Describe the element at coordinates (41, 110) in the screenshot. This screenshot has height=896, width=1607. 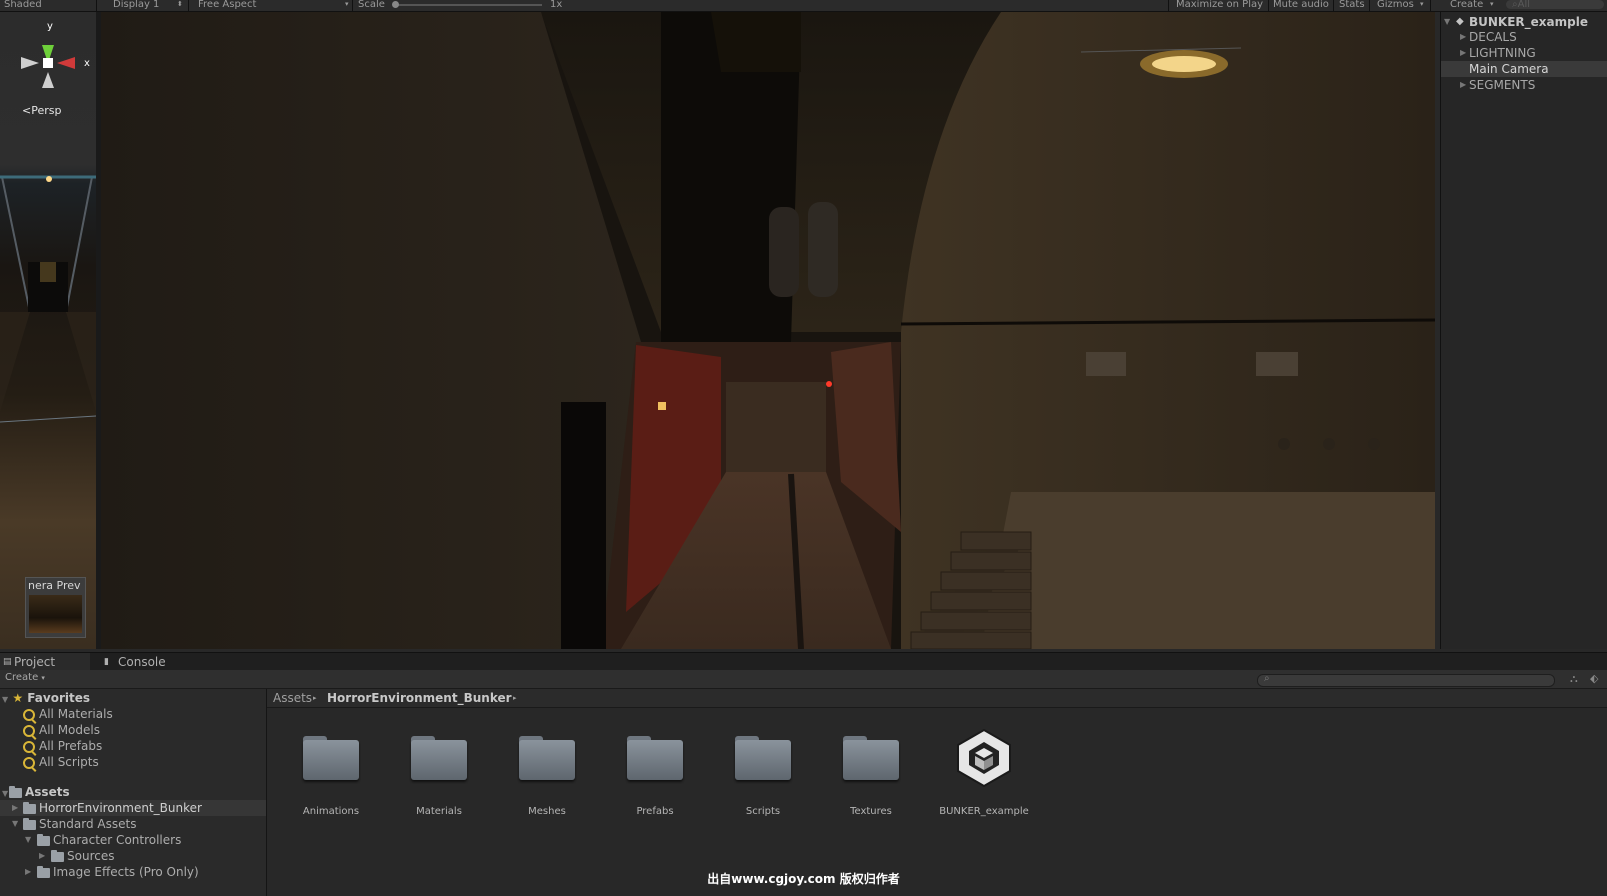
I see `projection-toggle: <Persp` at that location.